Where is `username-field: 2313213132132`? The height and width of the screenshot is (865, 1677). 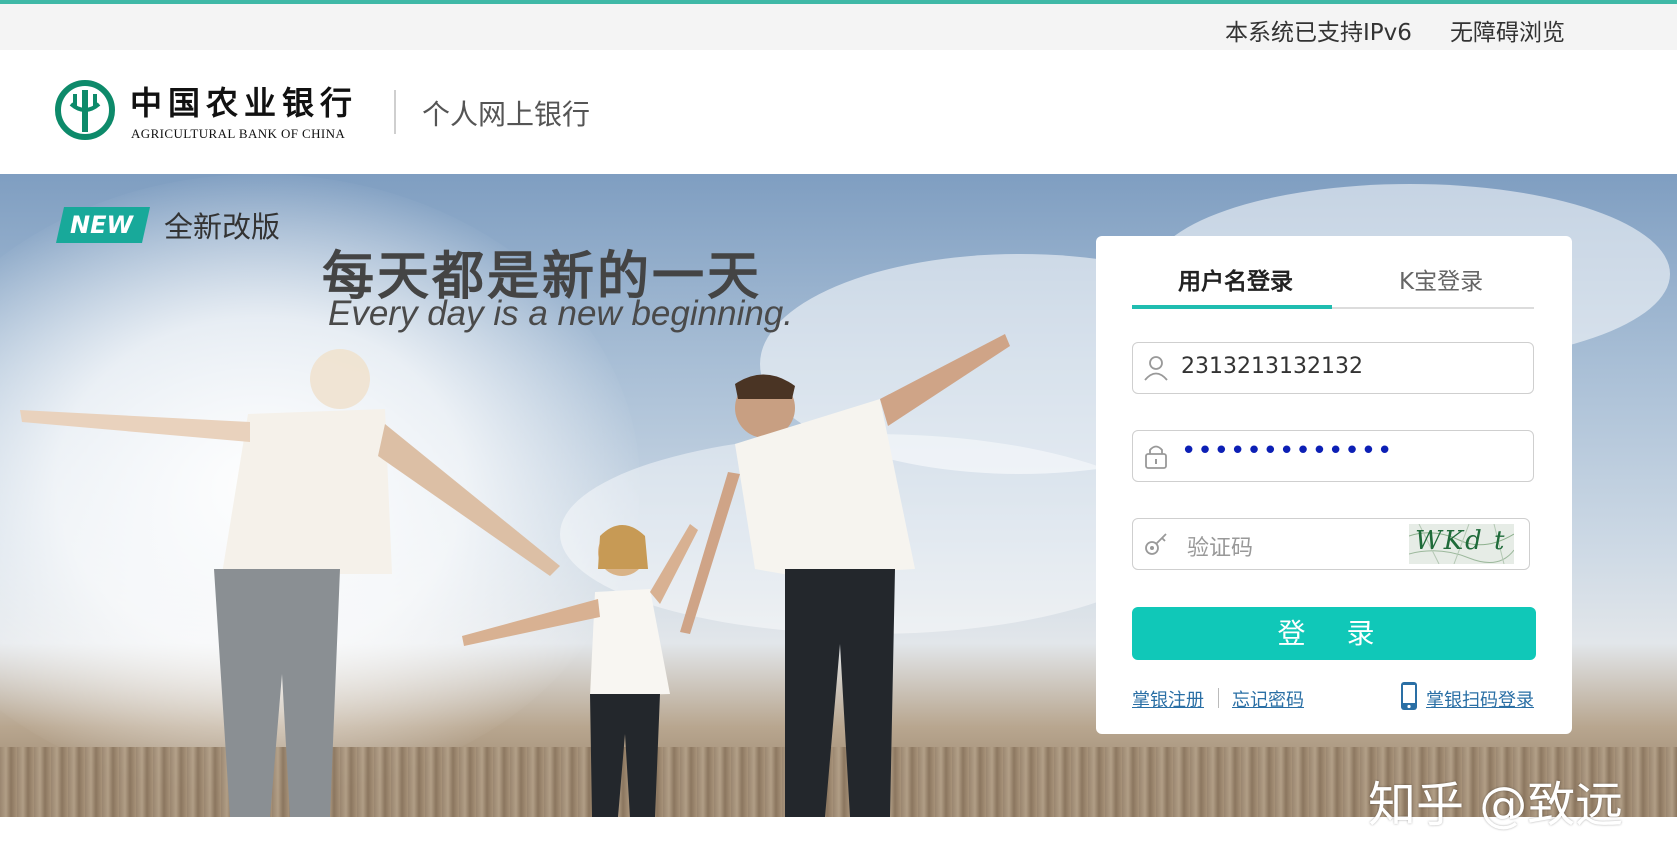 username-field: 2313213132132 is located at coordinates (1333, 368).